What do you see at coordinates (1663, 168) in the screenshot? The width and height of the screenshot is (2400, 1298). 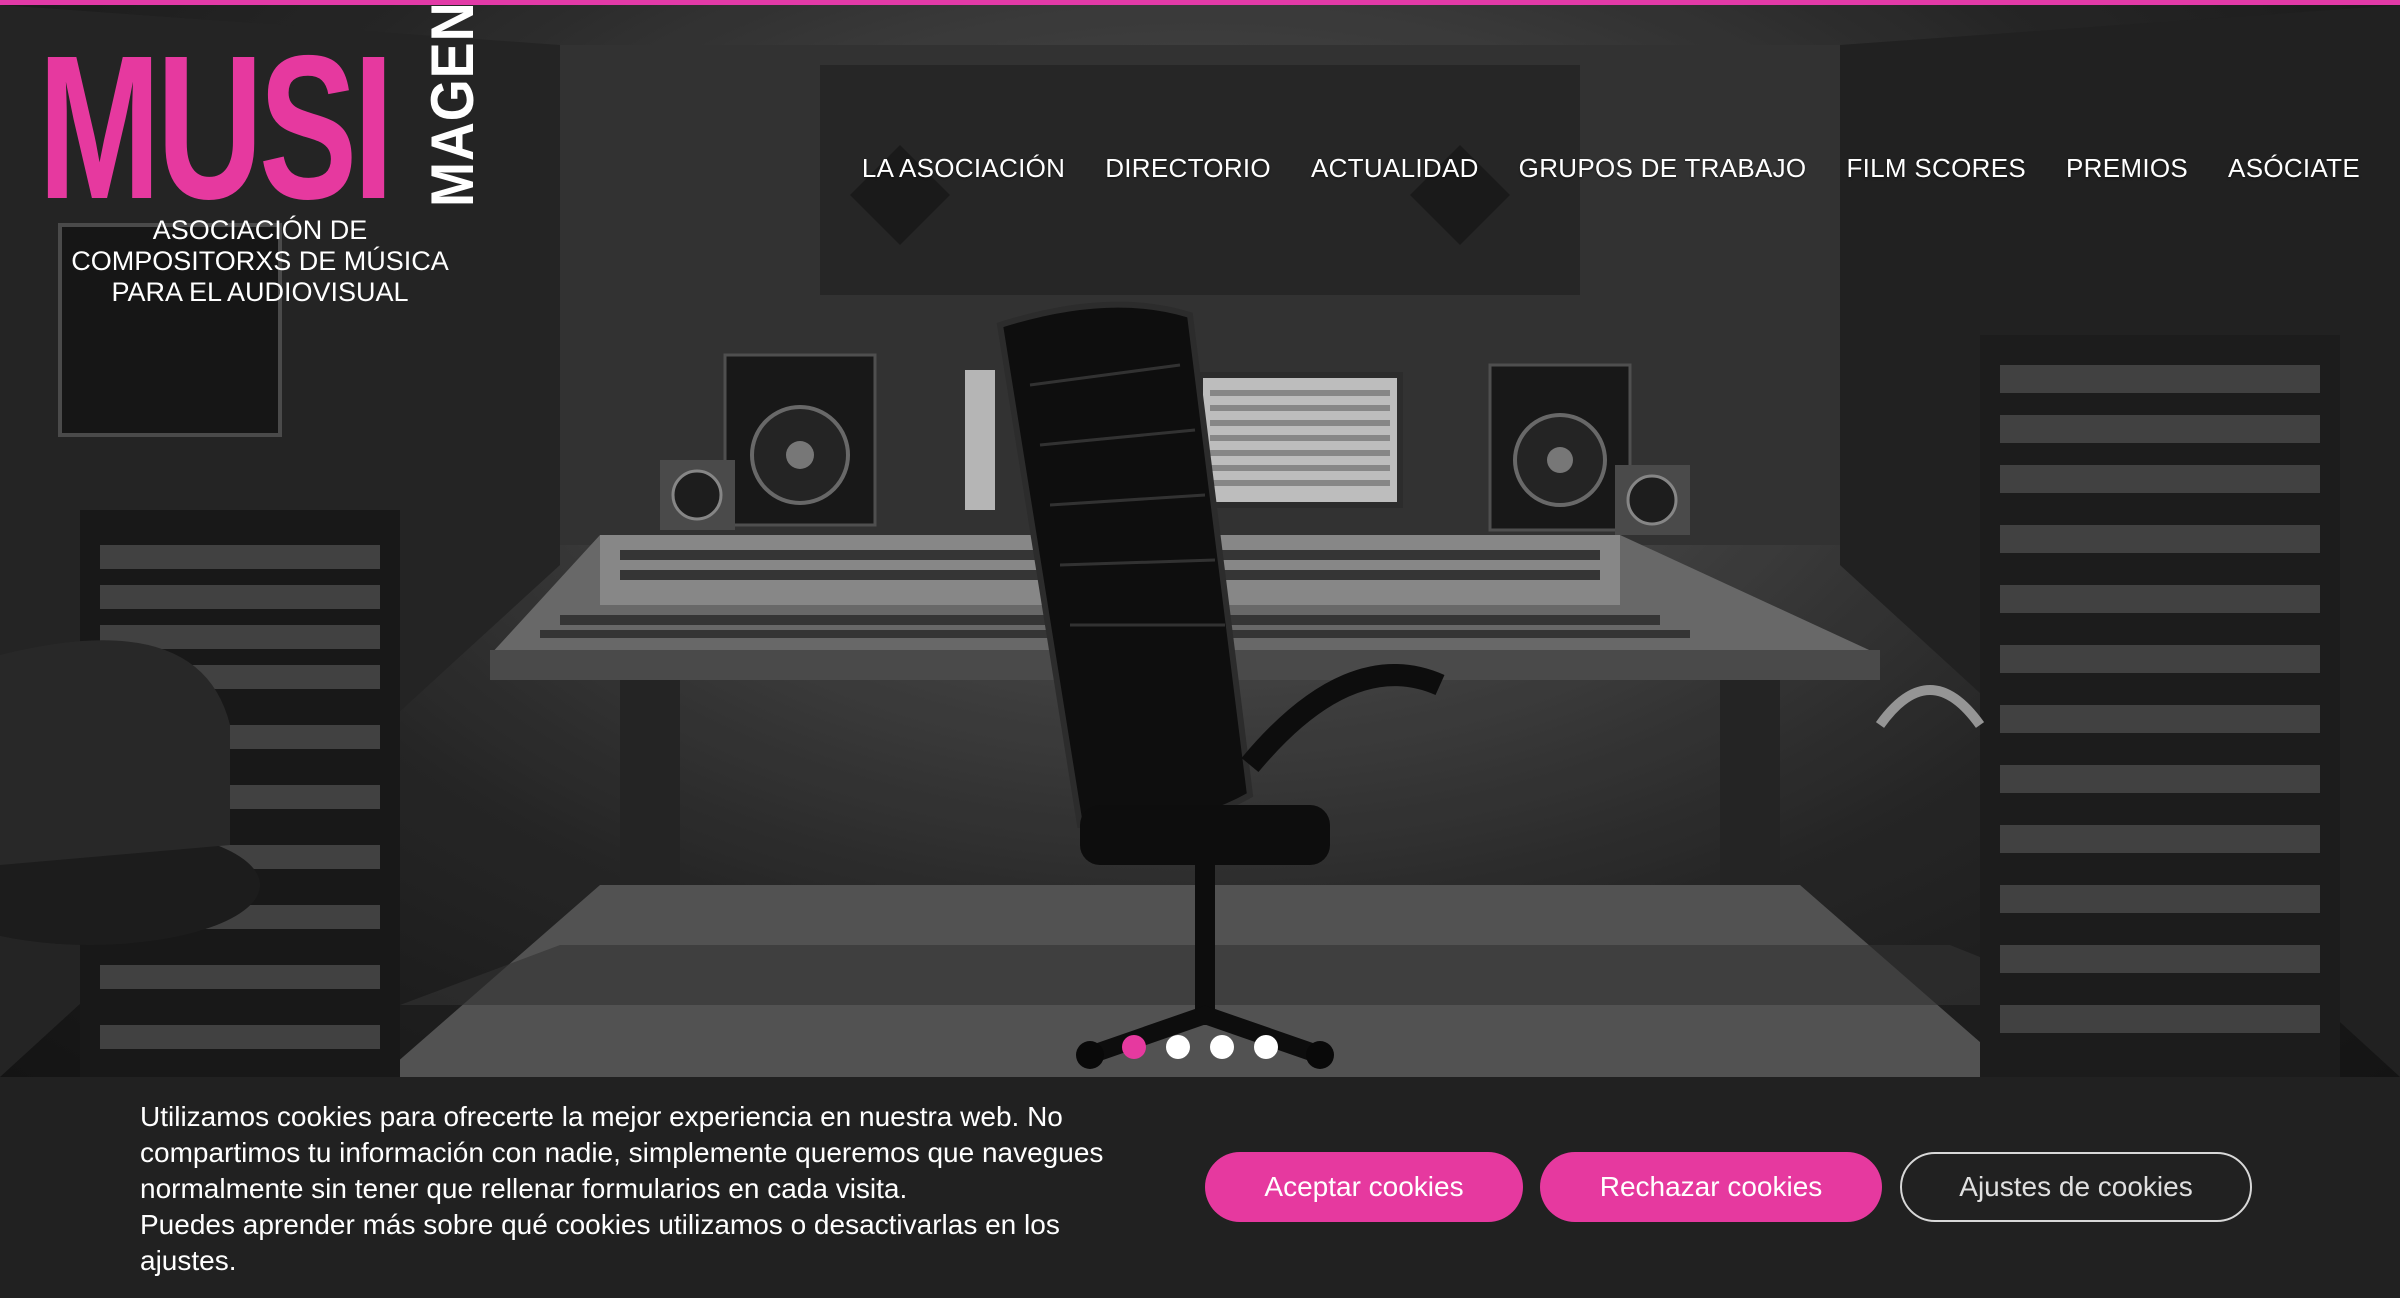 I see `nav-grupos-de-trabajo: GRUPOS DE TRABAJO` at bounding box center [1663, 168].